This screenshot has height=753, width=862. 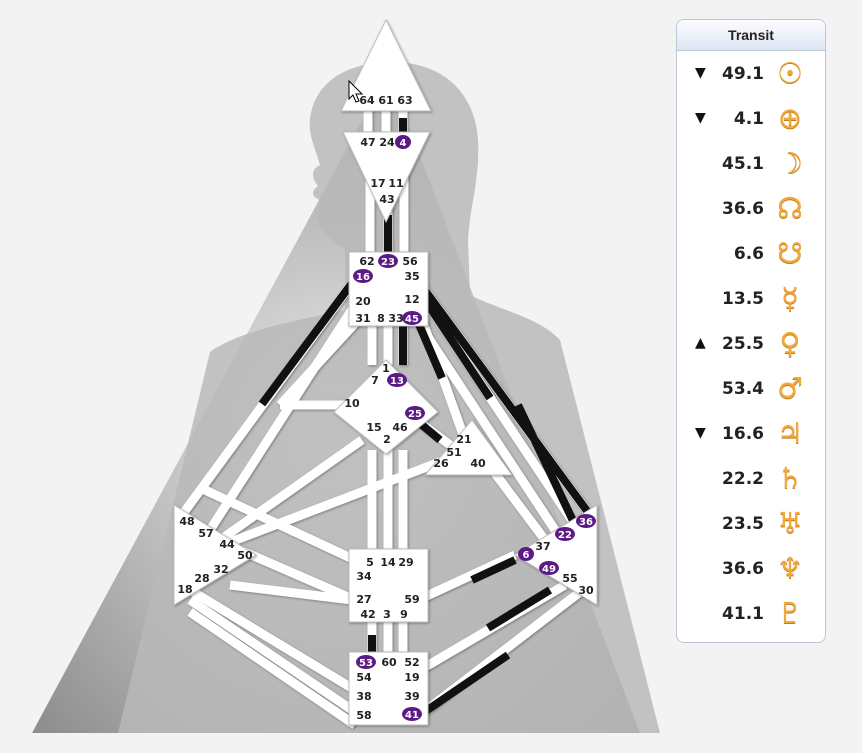 What do you see at coordinates (463, 439) in the screenshot?
I see `gate-label: 21` at bounding box center [463, 439].